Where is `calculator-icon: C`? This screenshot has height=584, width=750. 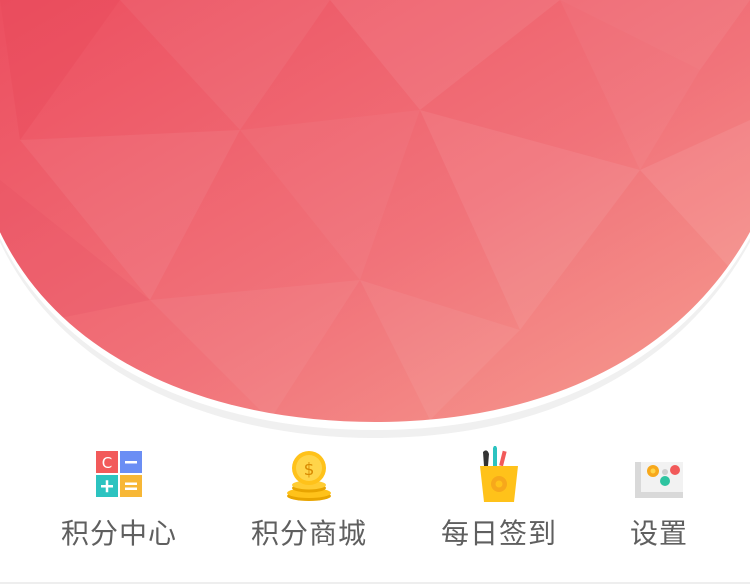 calculator-icon: C is located at coordinates (119, 474).